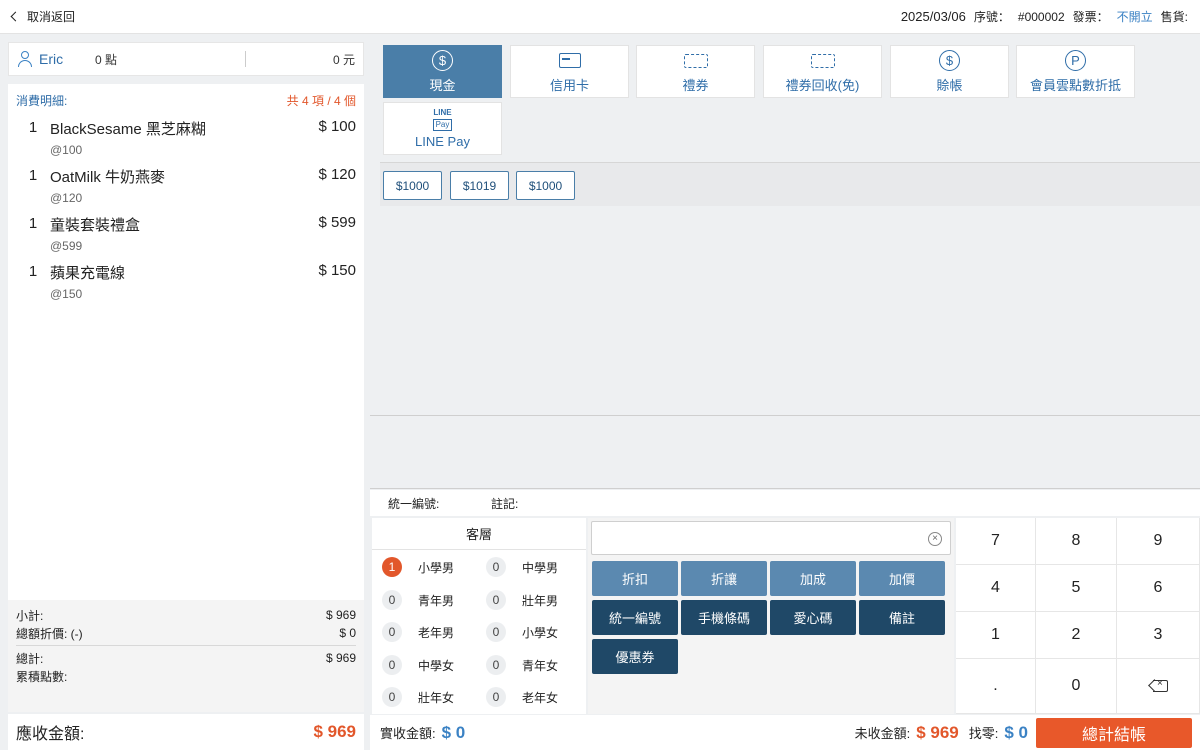  What do you see at coordinates (418, 697) in the screenshot?
I see `segment-item: 0 壯年女` at bounding box center [418, 697].